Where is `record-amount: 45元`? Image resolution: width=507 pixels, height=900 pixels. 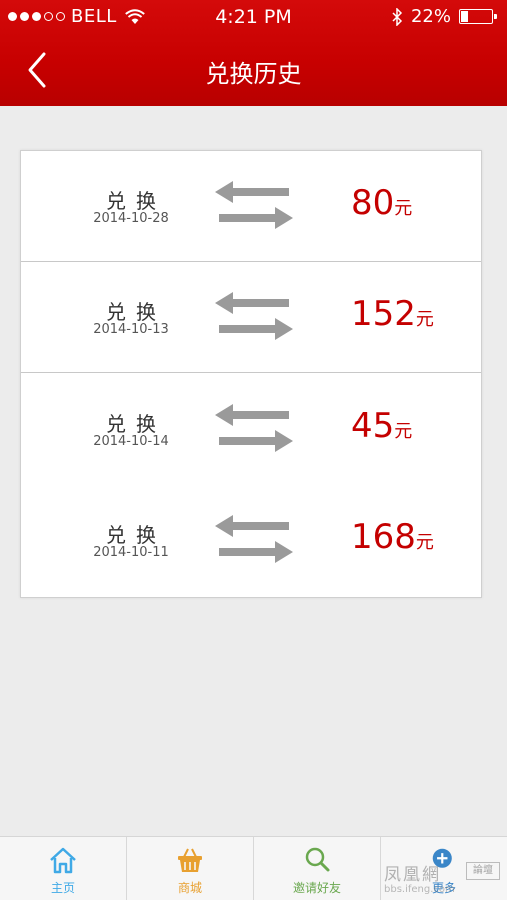 record-amount: 45元 is located at coordinates (381, 426).